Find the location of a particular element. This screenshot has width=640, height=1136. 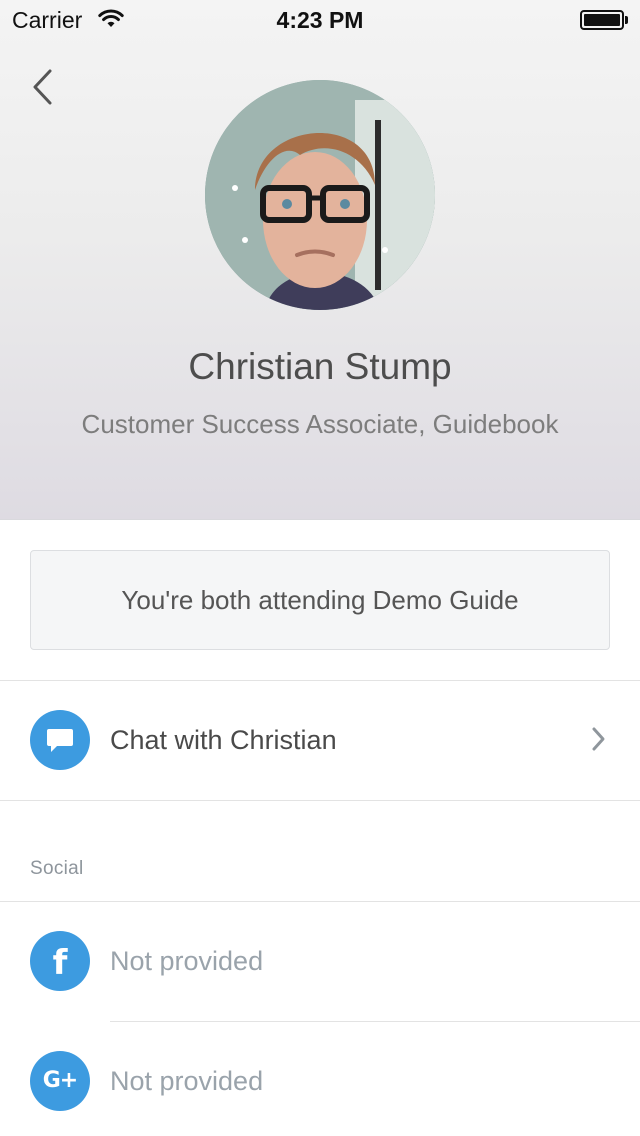

section-header-social: Social is located at coordinates (57, 868).